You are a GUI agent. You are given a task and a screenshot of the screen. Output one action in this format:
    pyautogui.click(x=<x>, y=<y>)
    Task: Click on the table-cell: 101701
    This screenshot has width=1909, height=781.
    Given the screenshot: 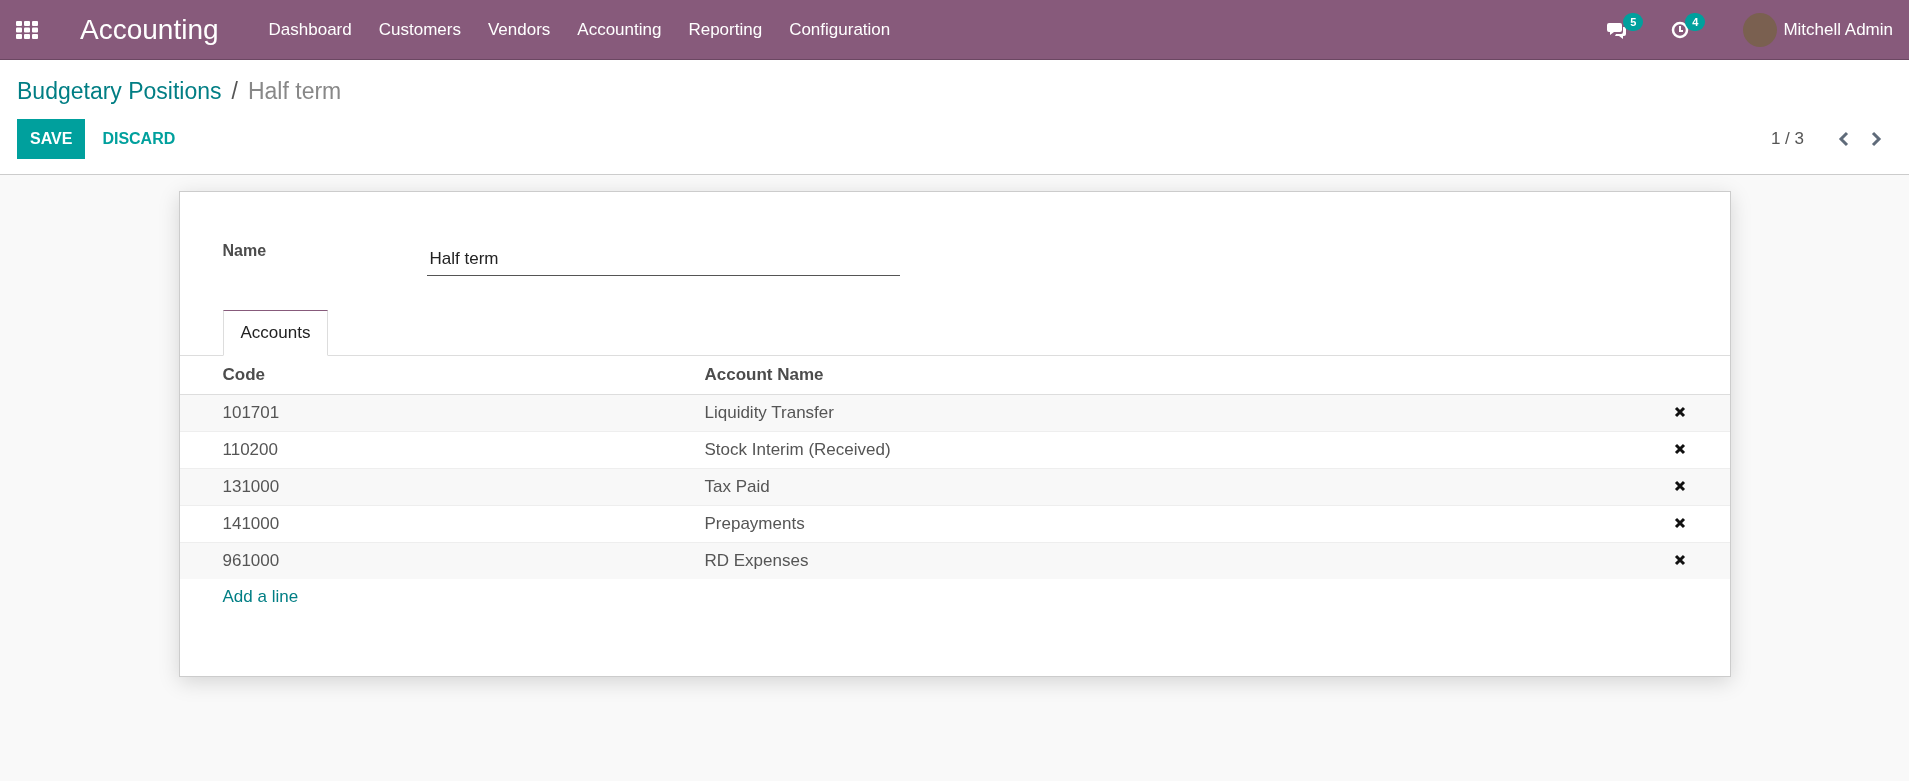 What is the action you would take?
    pyautogui.click(x=442, y=413)
    